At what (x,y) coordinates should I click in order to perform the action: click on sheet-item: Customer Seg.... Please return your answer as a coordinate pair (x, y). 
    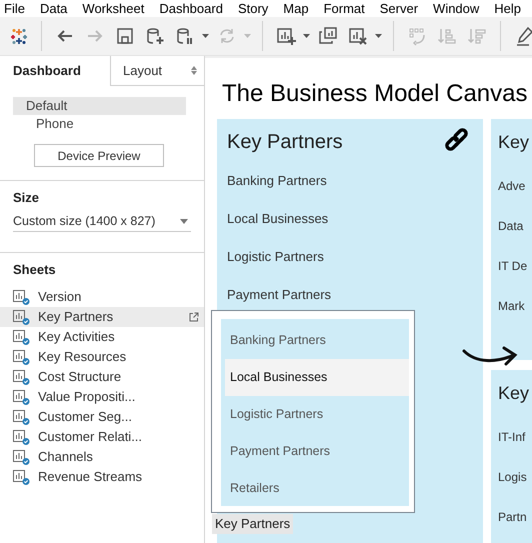
    Looking at the image, I should click on (102, 417).